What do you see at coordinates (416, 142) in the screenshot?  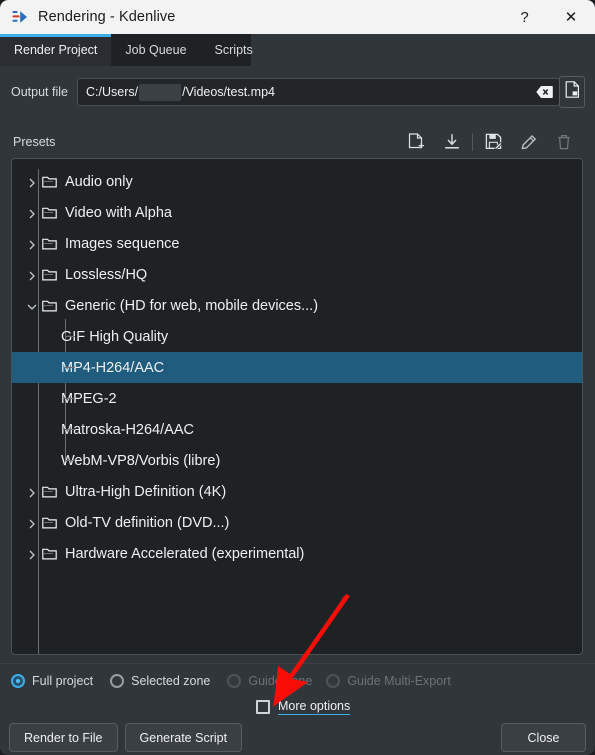 I see `new-preset-icon` at bounding box center [416, 142].